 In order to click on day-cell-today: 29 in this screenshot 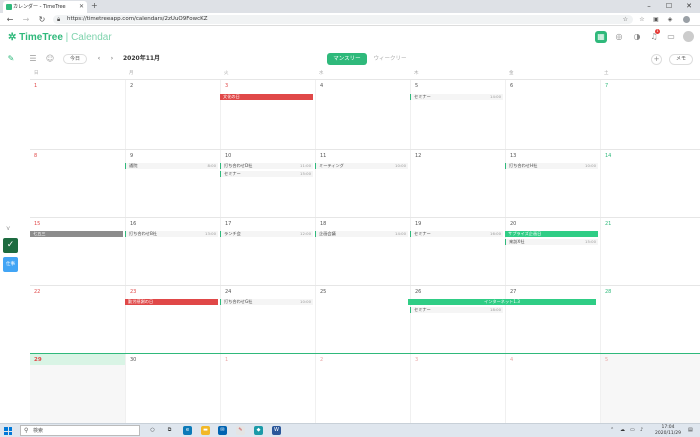, I will do `click(77, 388)`.